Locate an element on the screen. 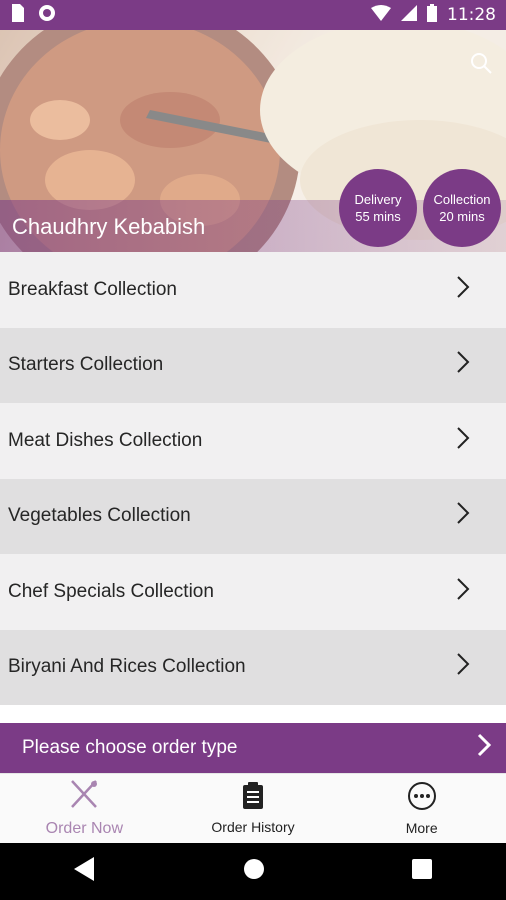 The width and height of the screenshot is (506, 900). bottom-navigation: Order Now Order History More is located at coordinates (253, 808).